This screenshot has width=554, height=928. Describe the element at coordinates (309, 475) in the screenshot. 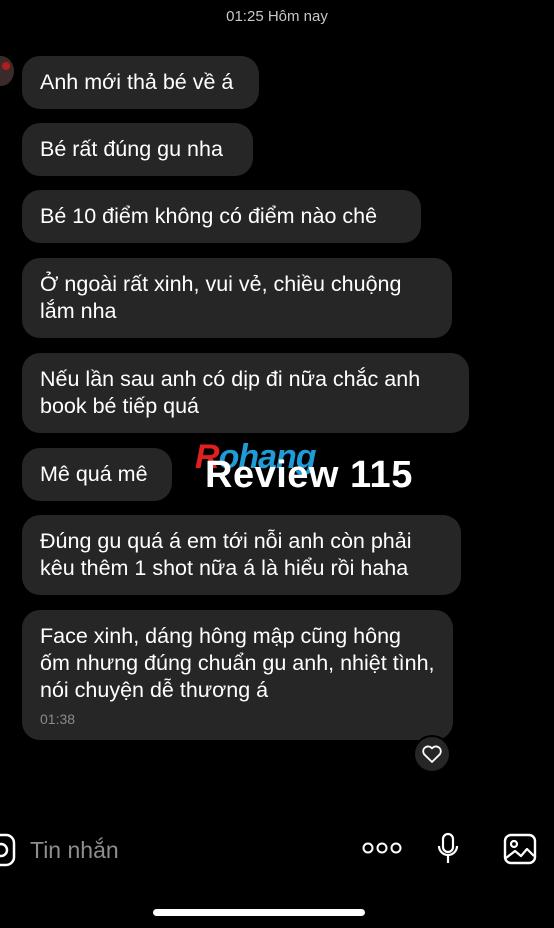

I see `watermark-text: Review 115` at that location.